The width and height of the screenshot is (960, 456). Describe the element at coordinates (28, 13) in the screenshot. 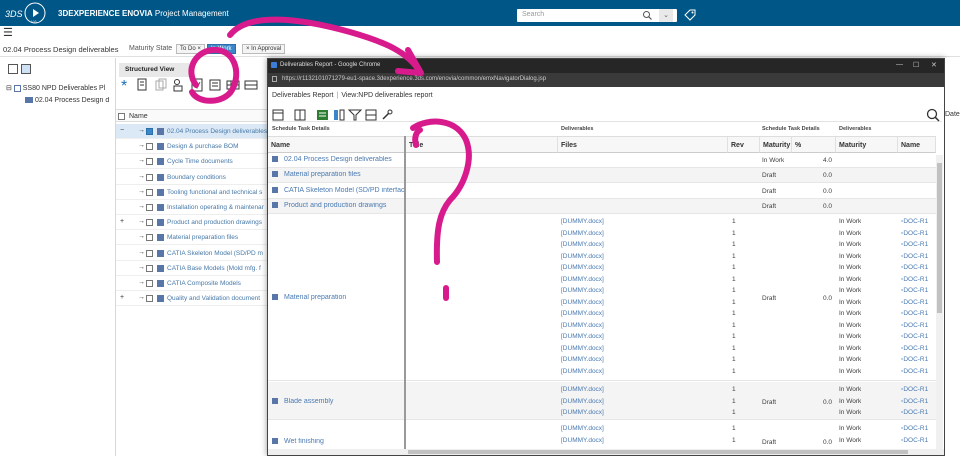

I see `compass-icon: 3DS V,6` at that location.